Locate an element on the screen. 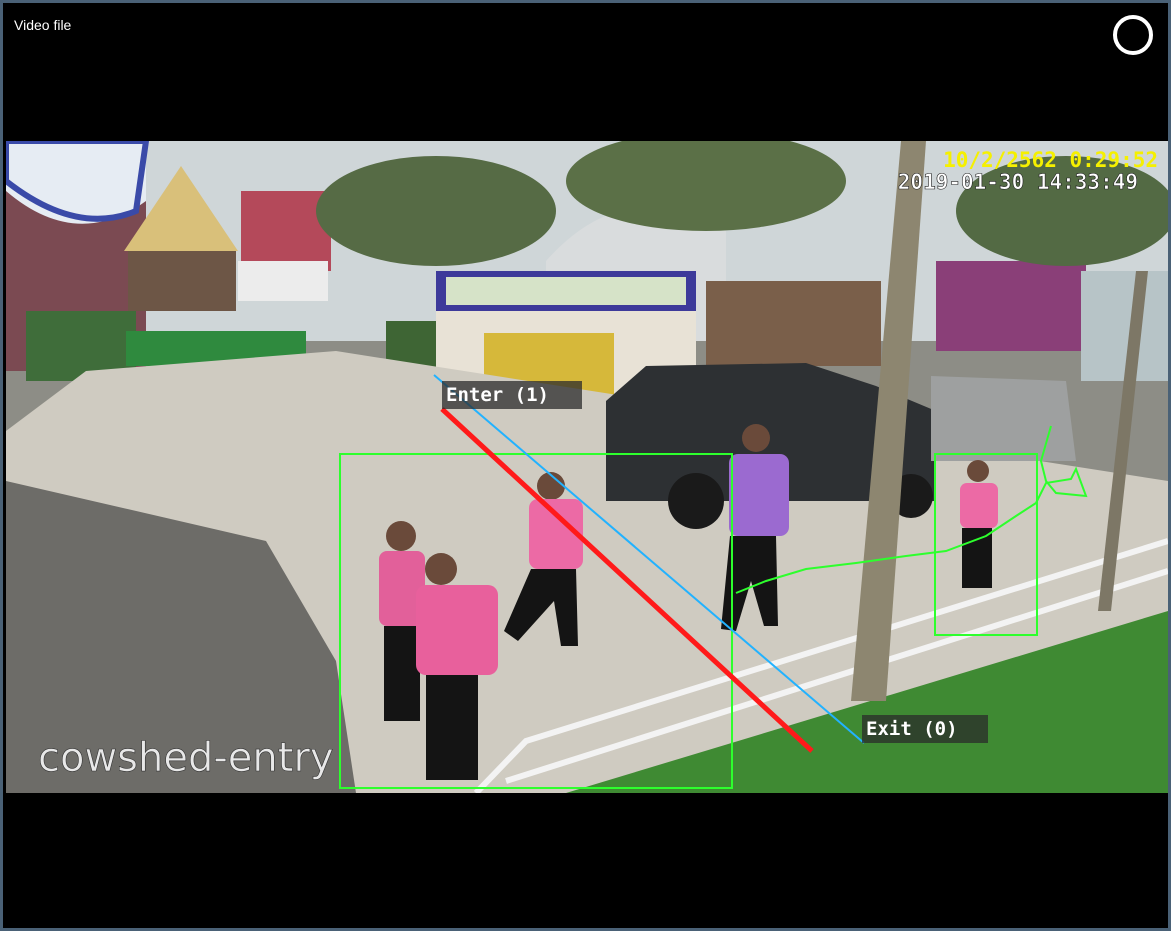 The image size is (1171, 931). loading-spinner-icon is located at coordinates (1133, 35).